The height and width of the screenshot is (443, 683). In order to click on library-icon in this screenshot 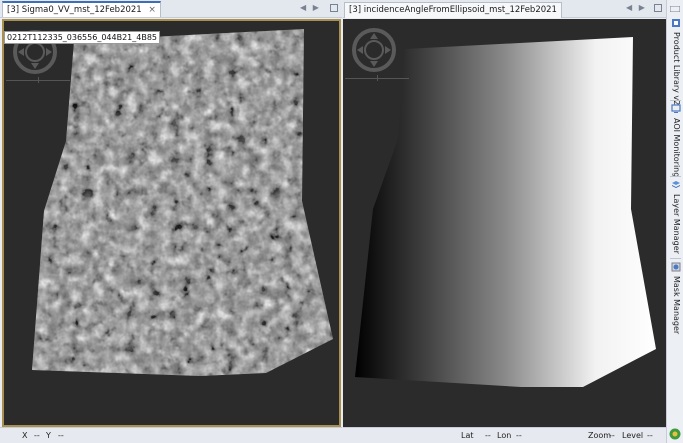, I will do `click(676, 23)`.